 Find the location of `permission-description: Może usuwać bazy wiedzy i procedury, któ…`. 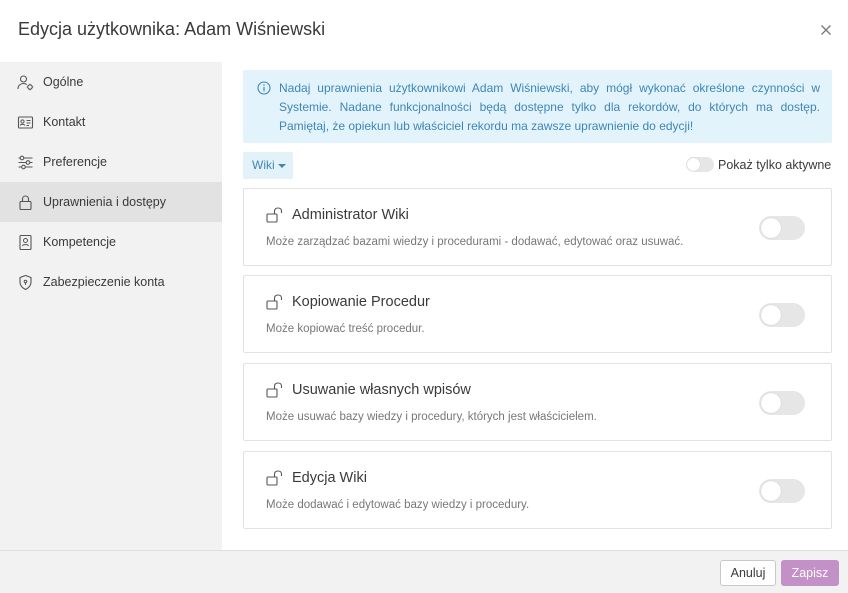

permission-description: Może usuwać bazy wiedzy i procedury, któ… is located at coordinates (431, 417).